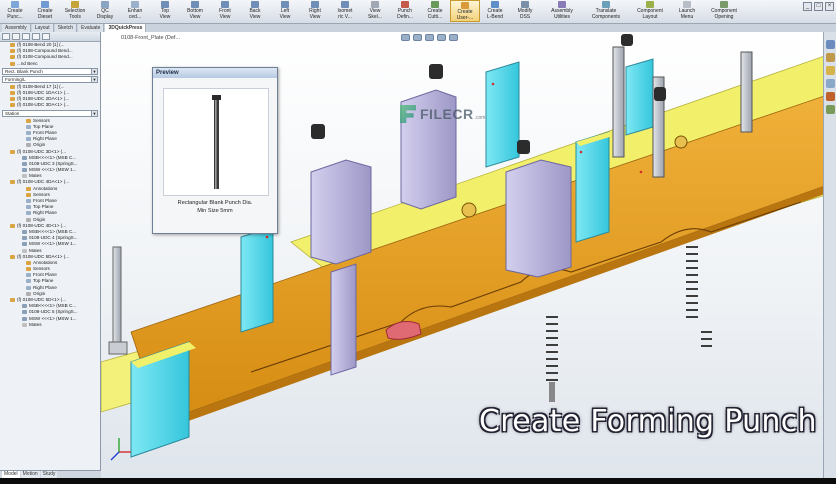  What do you see at coordinates (50, 64) in the screenshot?
I see `tree-item: ...nd Benc` at bounding box center [50, 64].